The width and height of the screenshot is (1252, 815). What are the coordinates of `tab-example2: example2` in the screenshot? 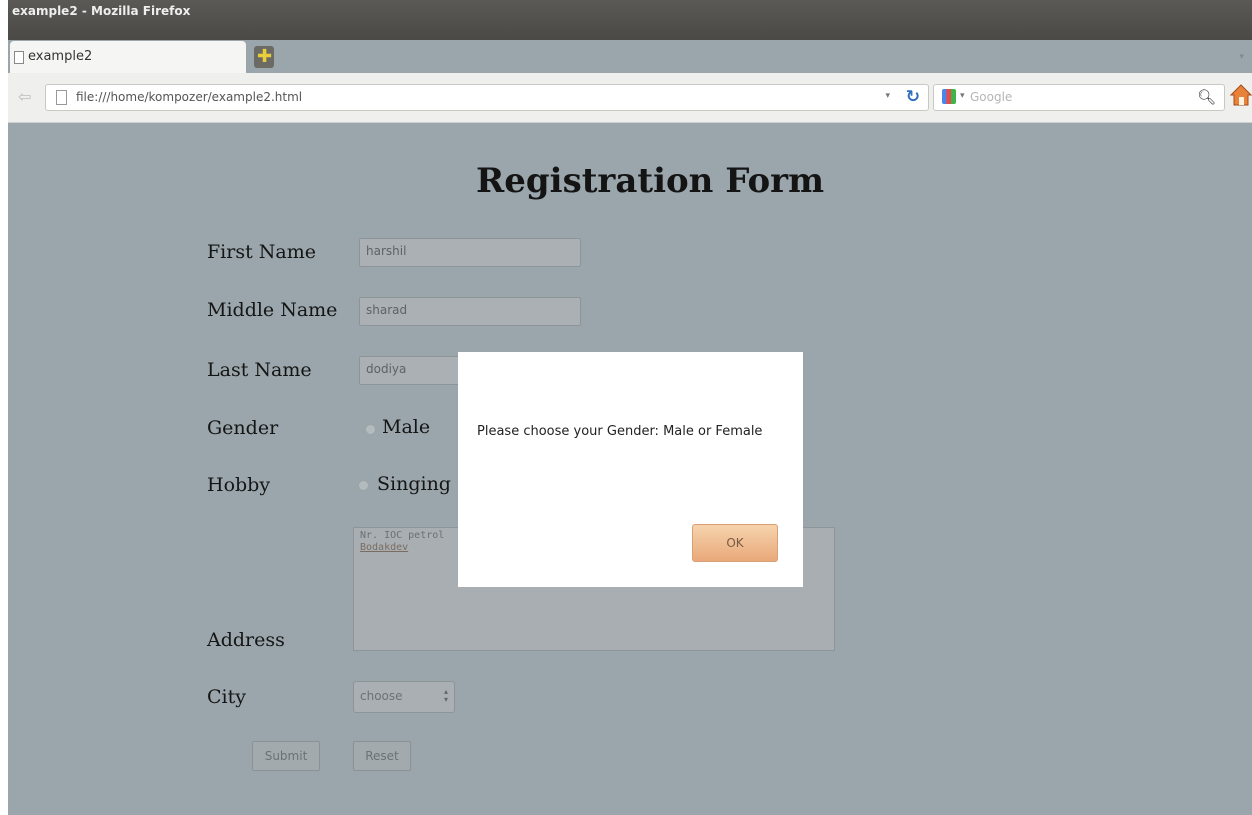 It's located at (128, 57).